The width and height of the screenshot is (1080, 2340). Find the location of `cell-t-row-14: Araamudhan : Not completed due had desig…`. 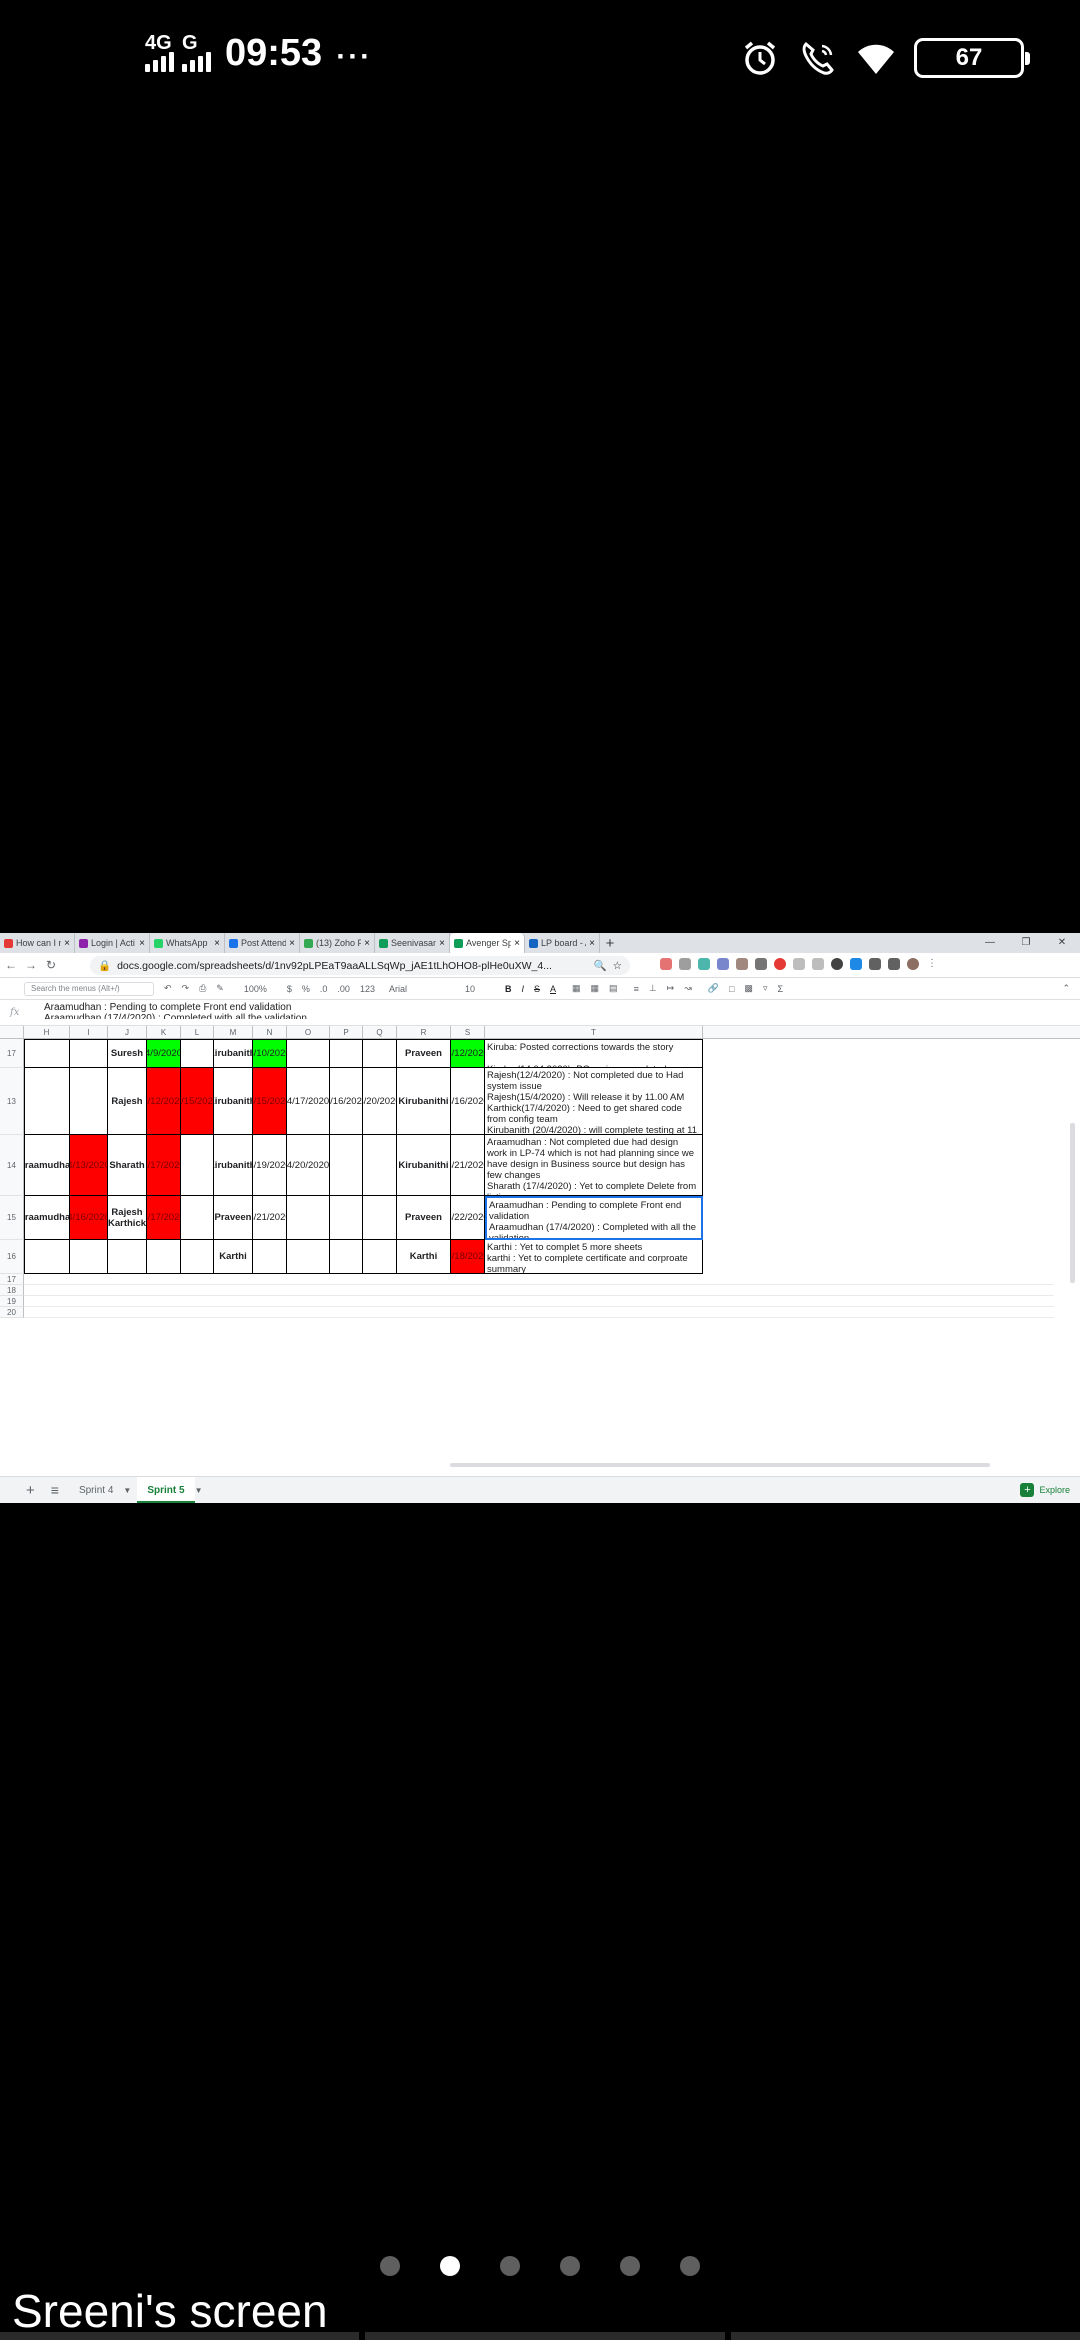

cell-t-row-14: Araamudhan : Not completed due had desig… is located at coordinates (594, 1165).